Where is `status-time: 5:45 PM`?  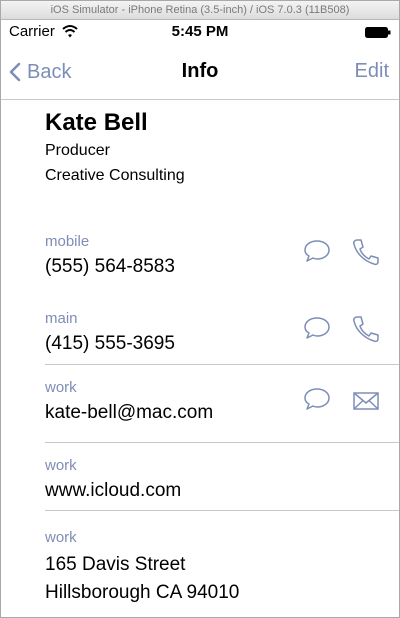
status-time: 5:45 PM is located at coordinates (200, 31).